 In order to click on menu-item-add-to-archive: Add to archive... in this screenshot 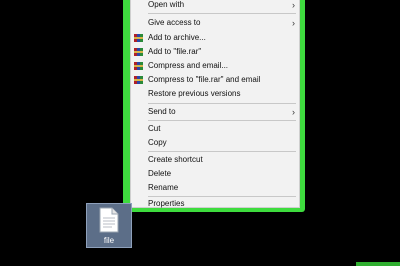, I will do `click(215, 38)`.